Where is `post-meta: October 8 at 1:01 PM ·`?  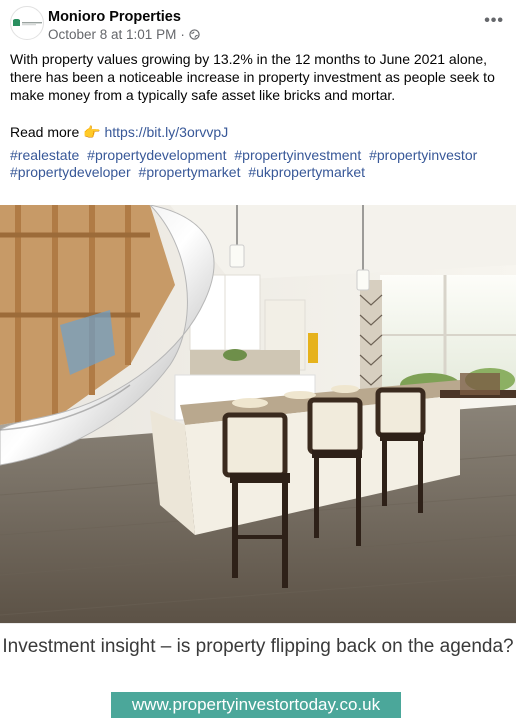 post-meta: October 8 at 1:01 PM · is located at coordinates (124, 34).